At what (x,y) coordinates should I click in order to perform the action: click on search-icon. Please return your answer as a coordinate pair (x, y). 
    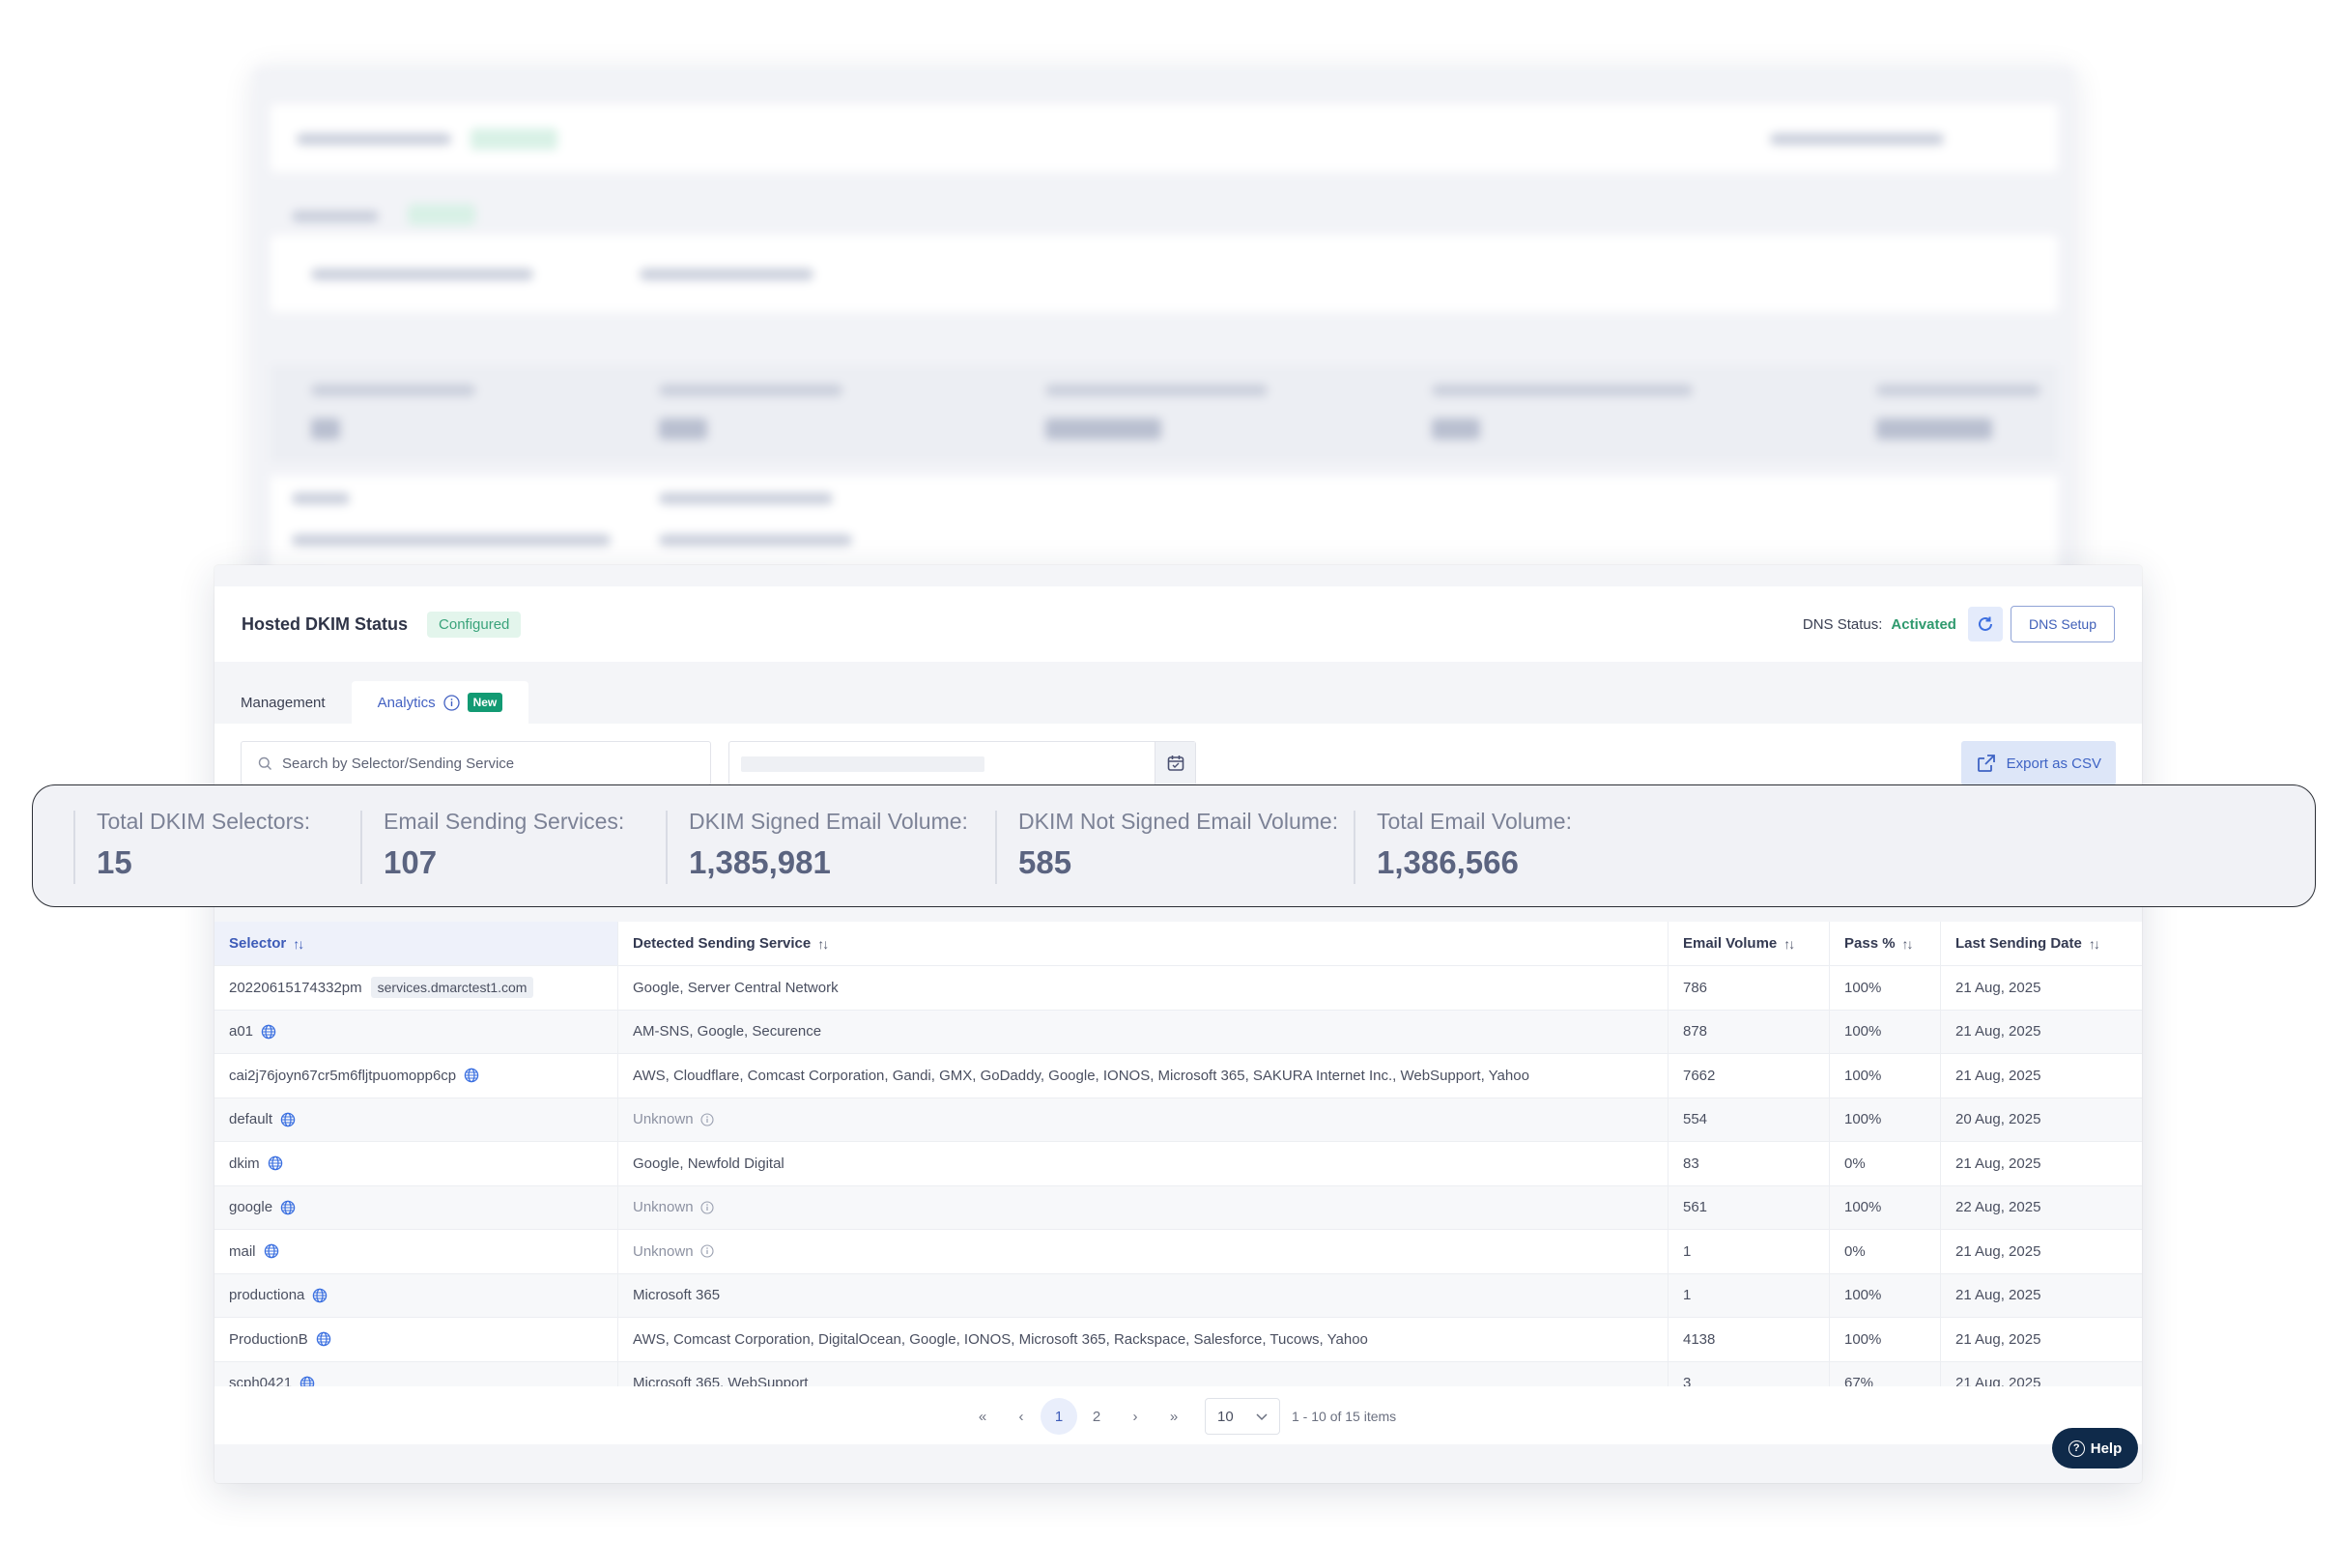
    Looking at the image, I should click on (265, 763).